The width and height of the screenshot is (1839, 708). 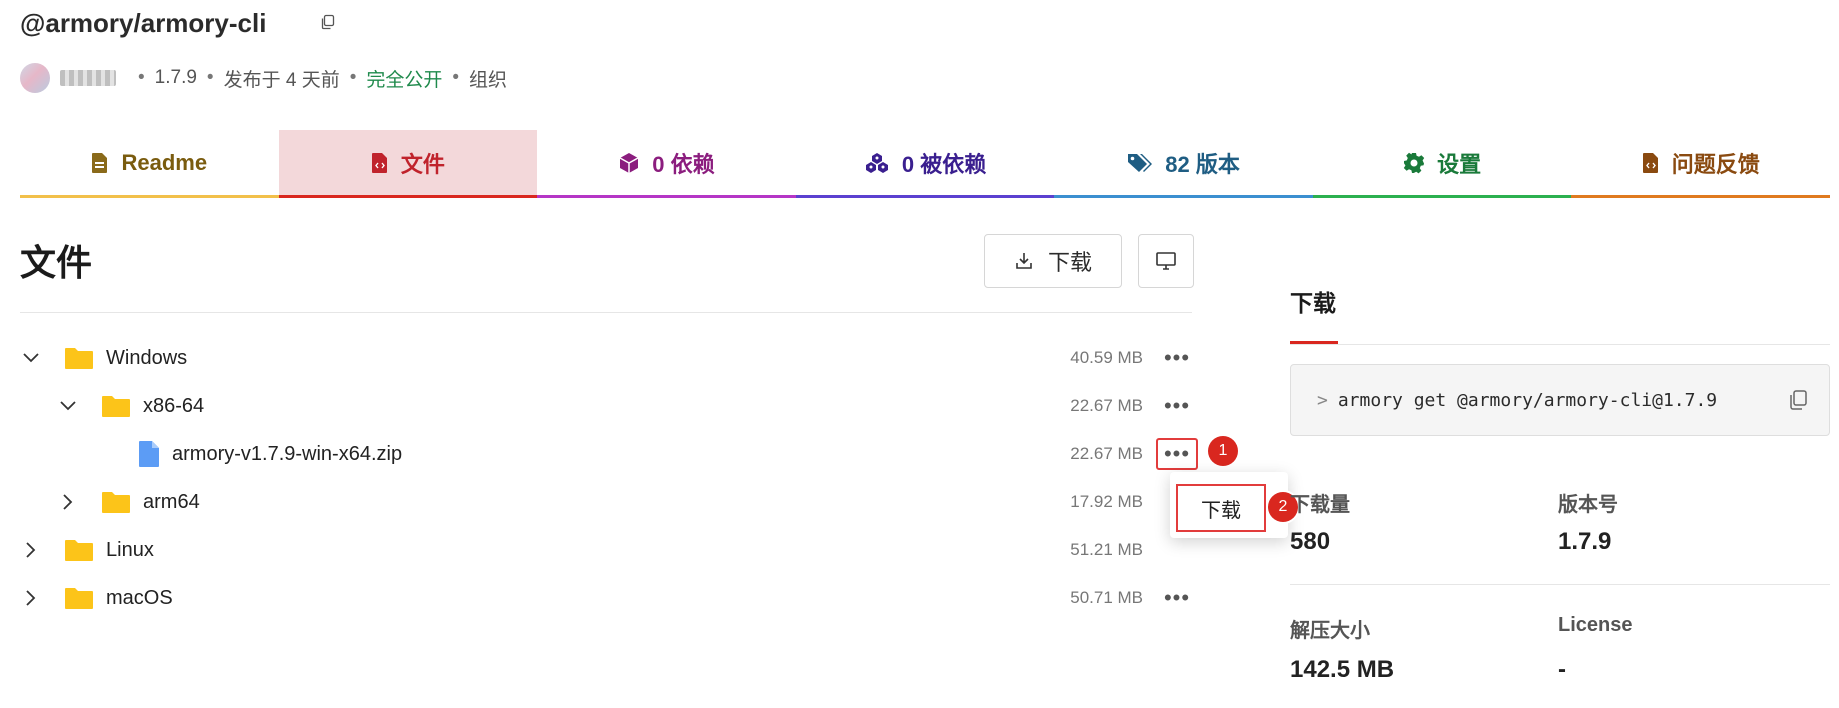 What do you see at coordinates (488, 80) in the screenshot?
I see `org-label: 组织` at bounding box center [488, 80].